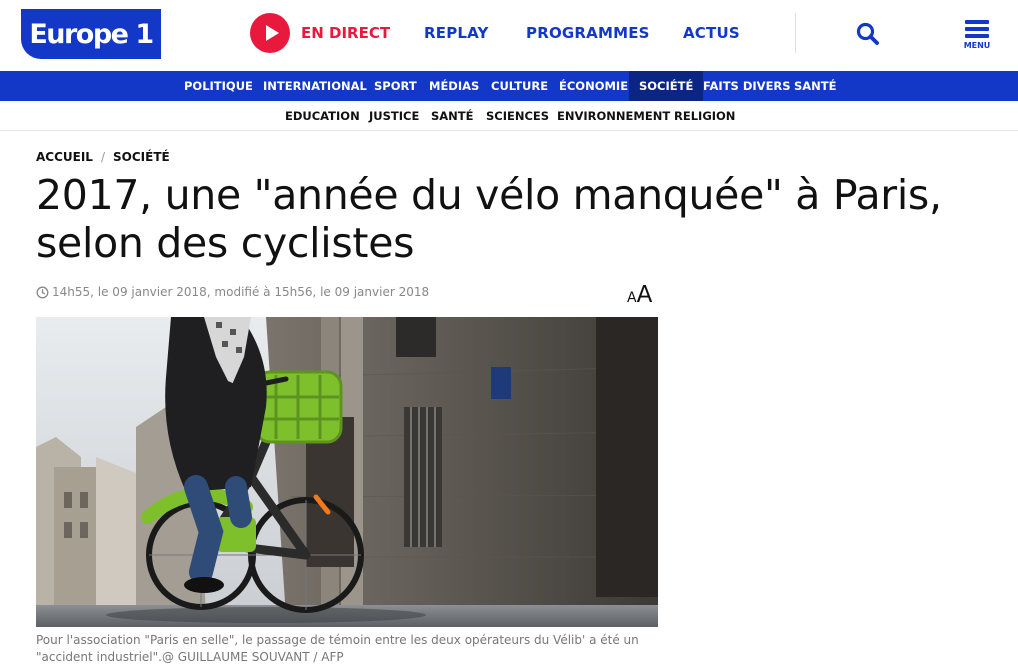  What do you see at coordinates (711, 33) in the screenshot?
I see `nav-actus: ACTUS` at bounding box center [711, 33].